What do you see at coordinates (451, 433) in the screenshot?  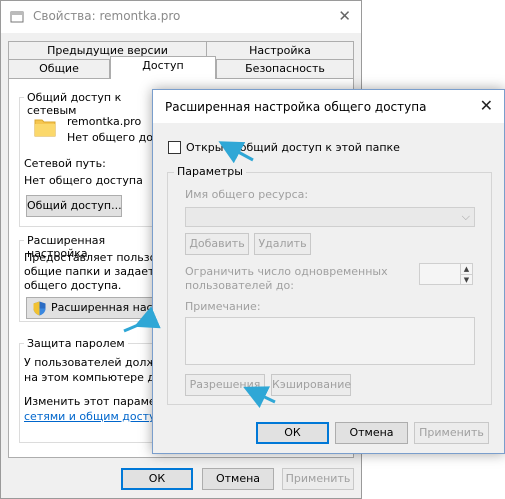 I see `dialog-apply-button: Применить` at bounding box center [451, 433].